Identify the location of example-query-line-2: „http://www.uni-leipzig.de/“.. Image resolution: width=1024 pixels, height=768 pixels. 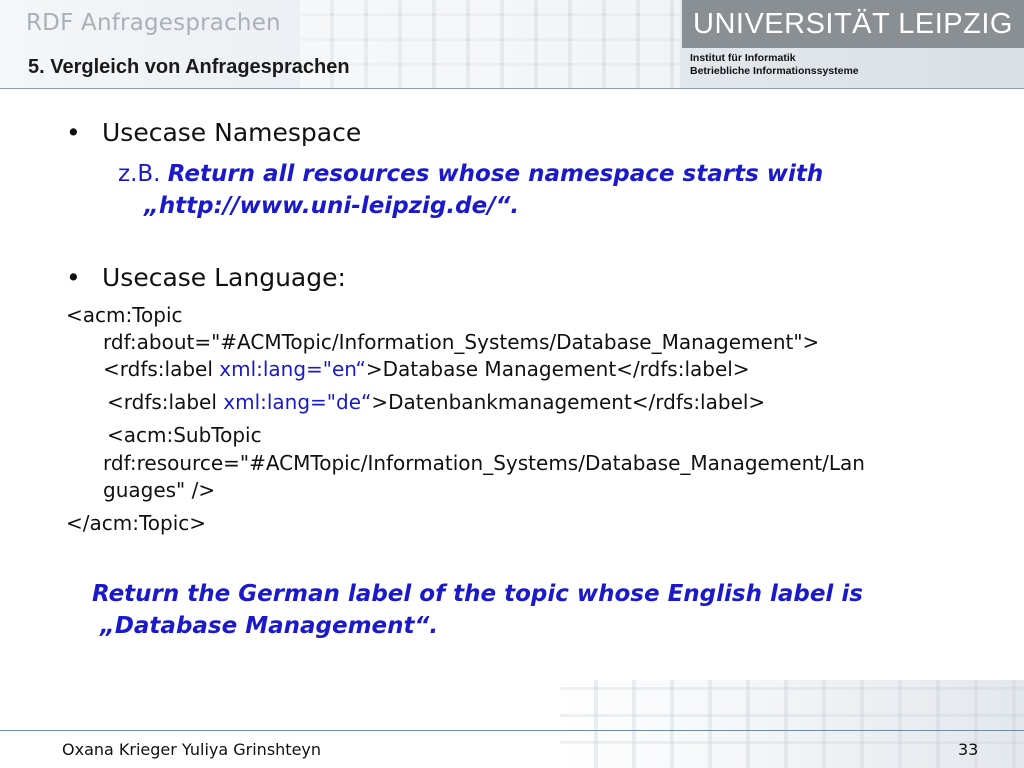
(332, 206).